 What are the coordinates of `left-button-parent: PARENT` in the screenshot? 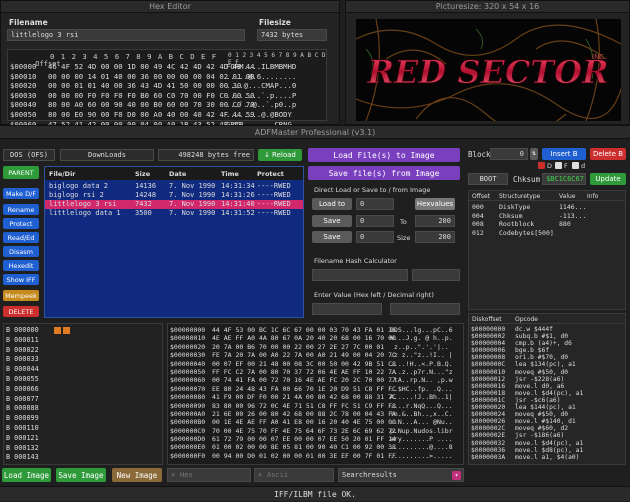 It's located at (21, 172).